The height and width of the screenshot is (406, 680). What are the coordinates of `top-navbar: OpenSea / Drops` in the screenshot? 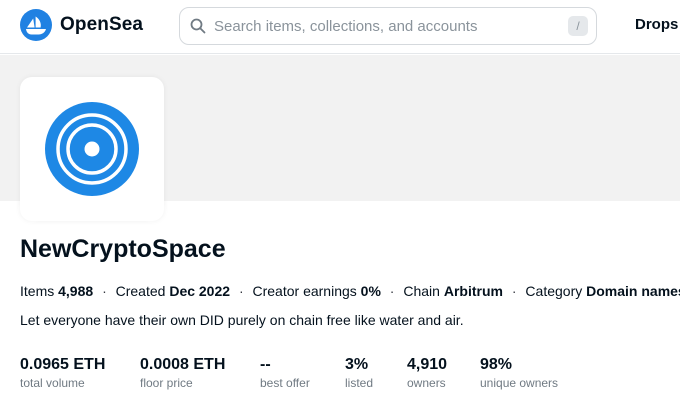 It's located at (340, 27).